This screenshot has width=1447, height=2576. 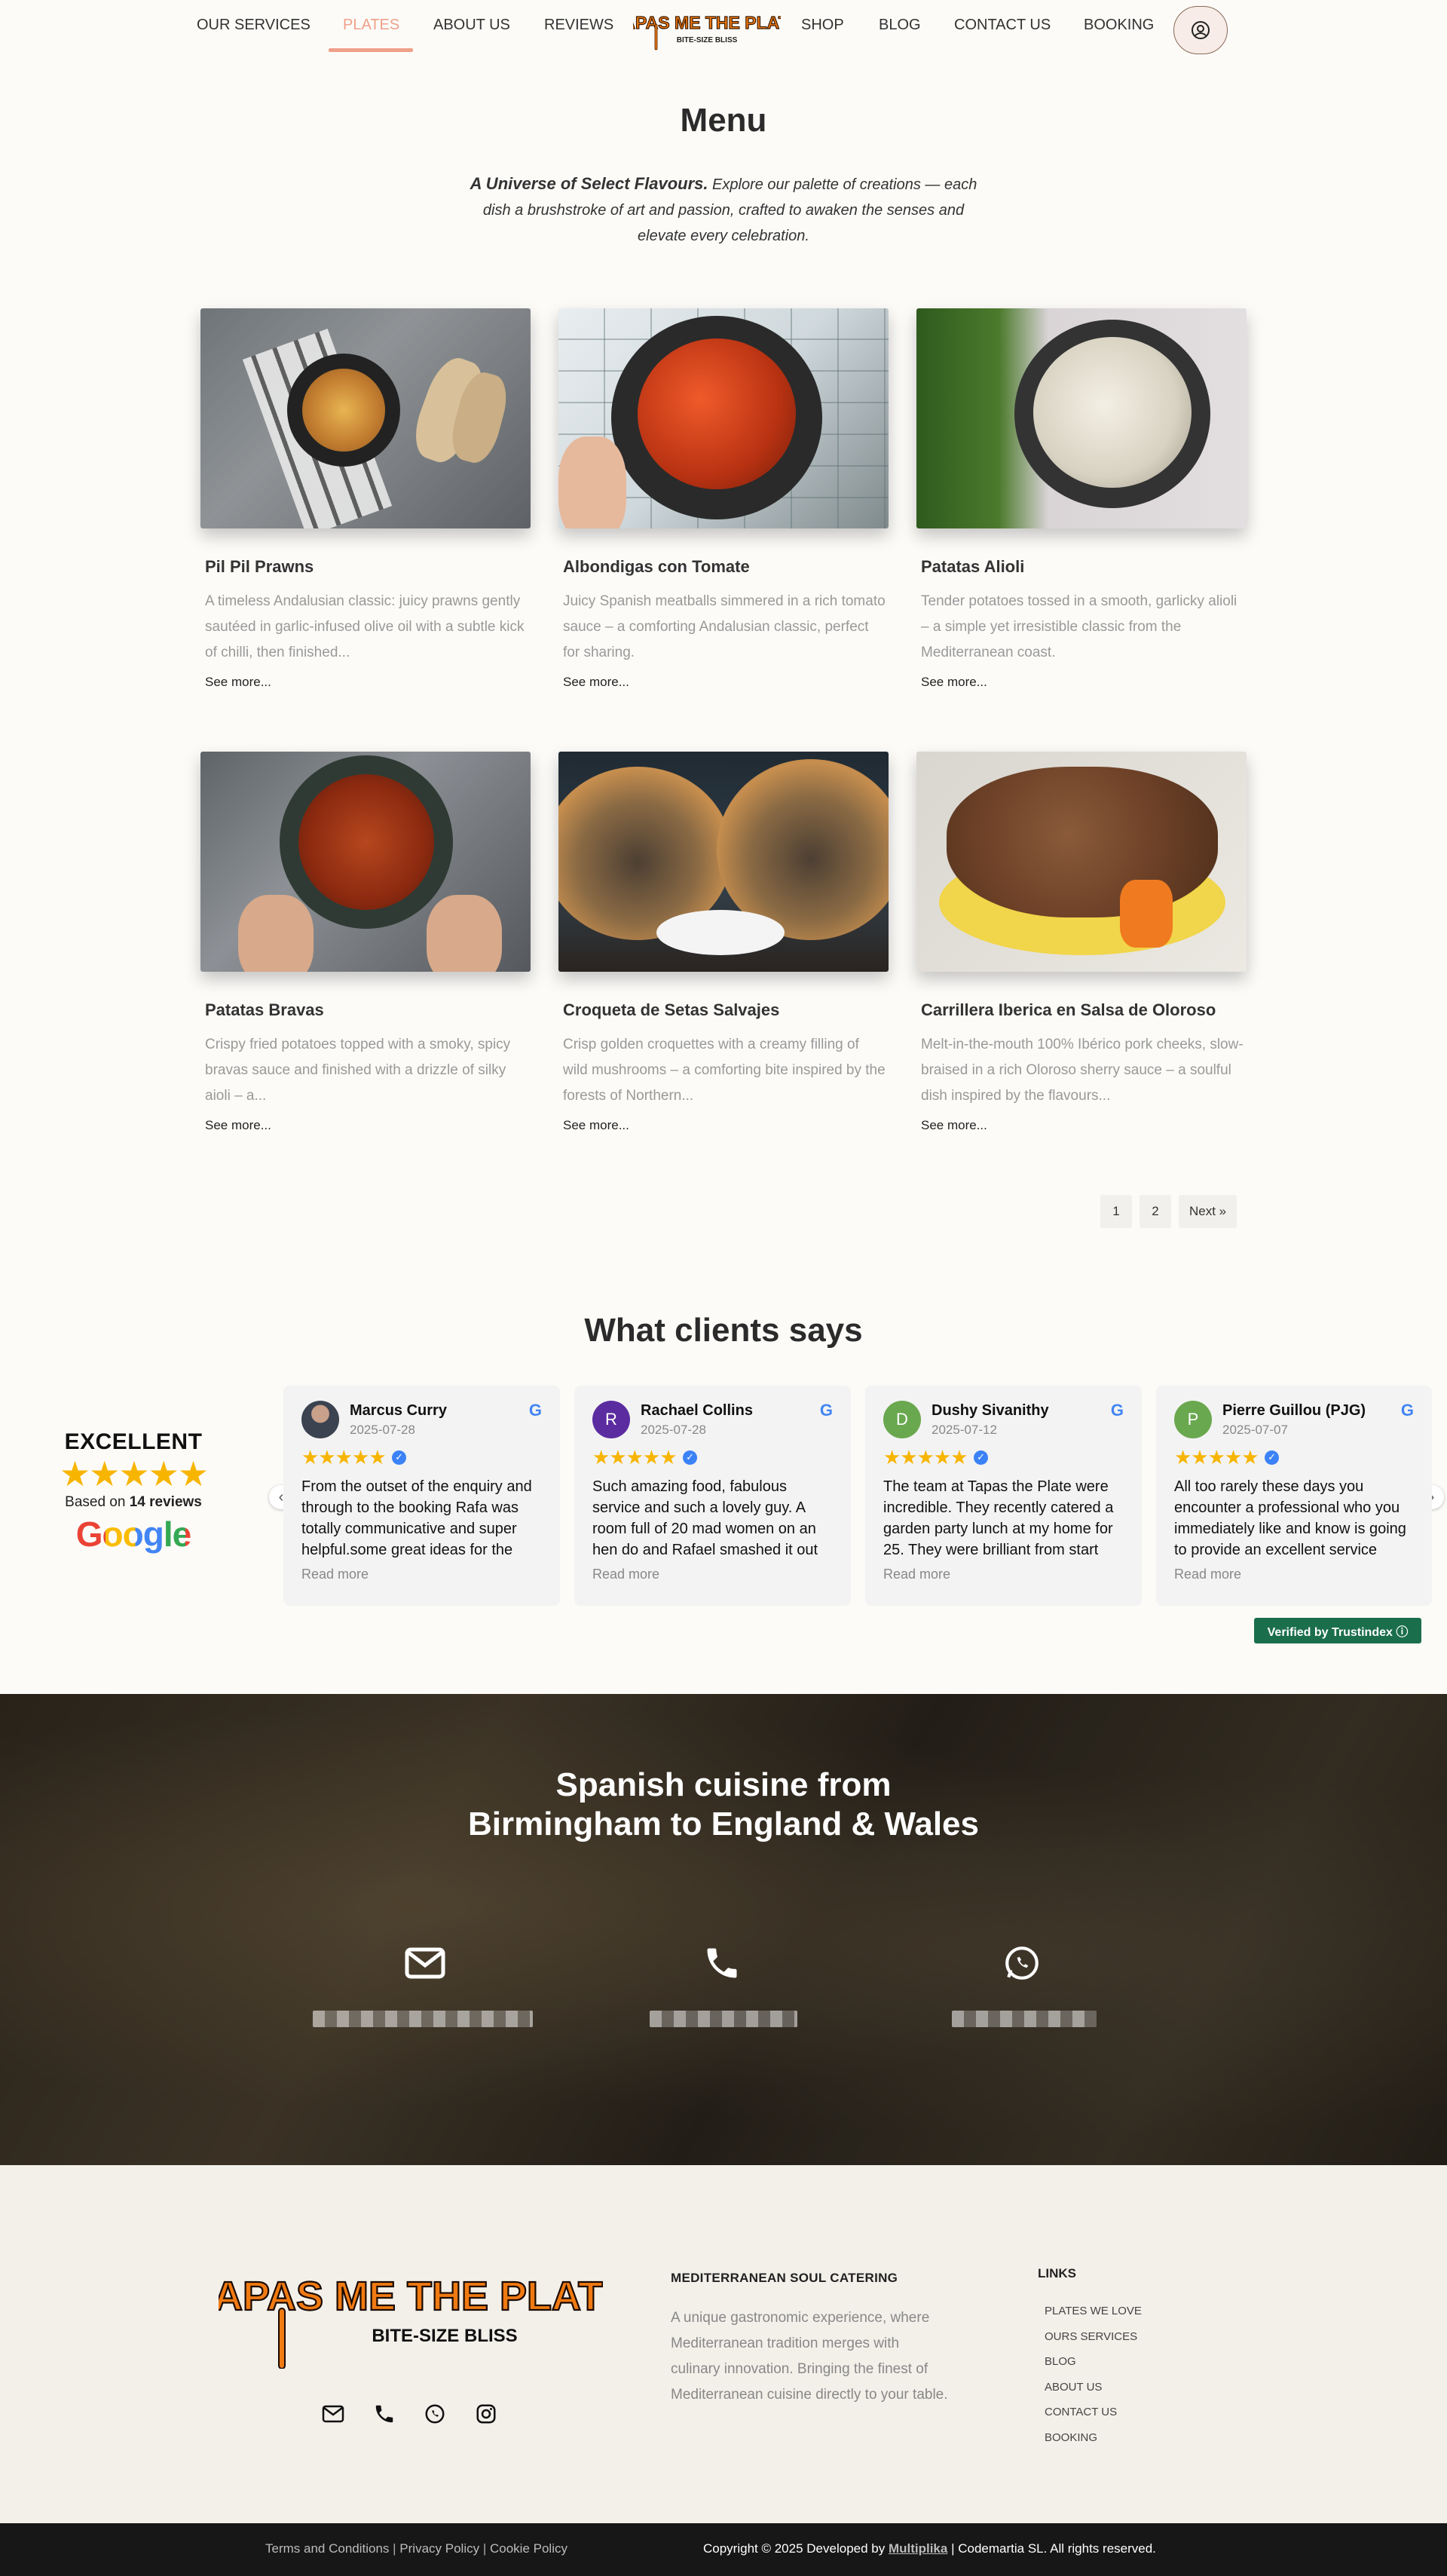 What do you see at coordinates (726, 1010) in the screenshot?
I see `dish-title: Croqueta de Setas Salvajes` at bounding box center [726, 1010].